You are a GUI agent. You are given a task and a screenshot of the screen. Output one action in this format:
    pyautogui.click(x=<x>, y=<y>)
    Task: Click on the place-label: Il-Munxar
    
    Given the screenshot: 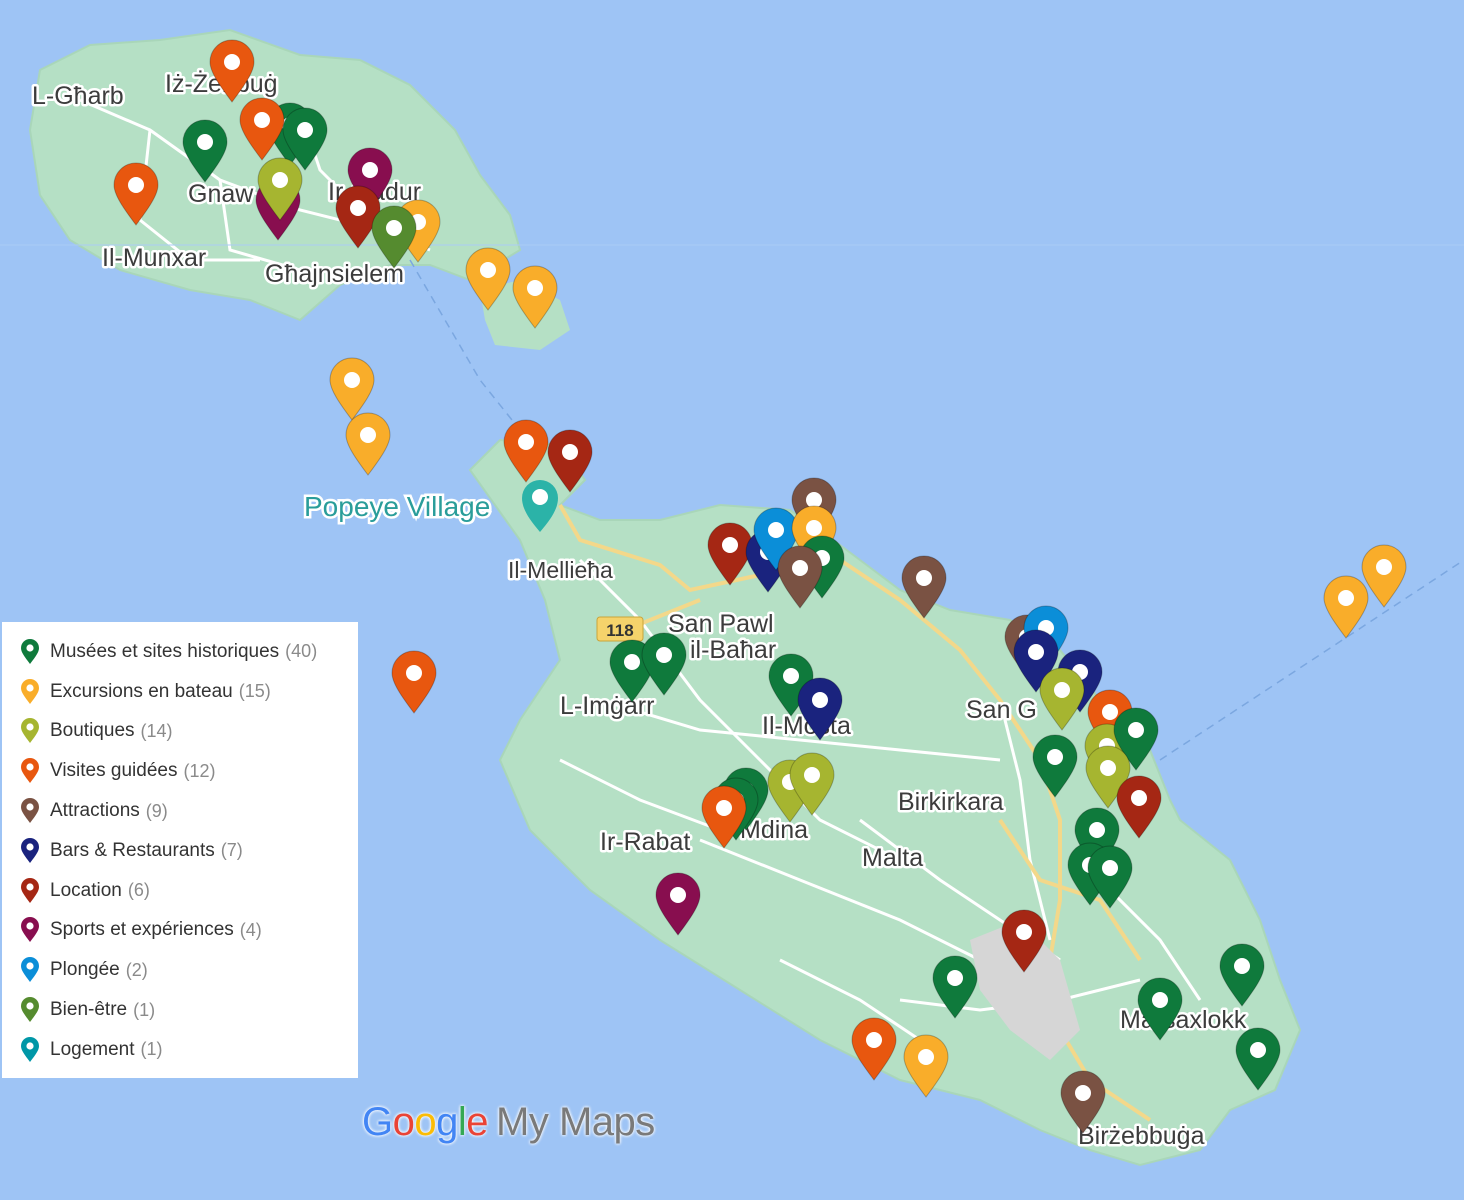 What is the action you would take?
    pyautogui.click(x=154, y=258)
    